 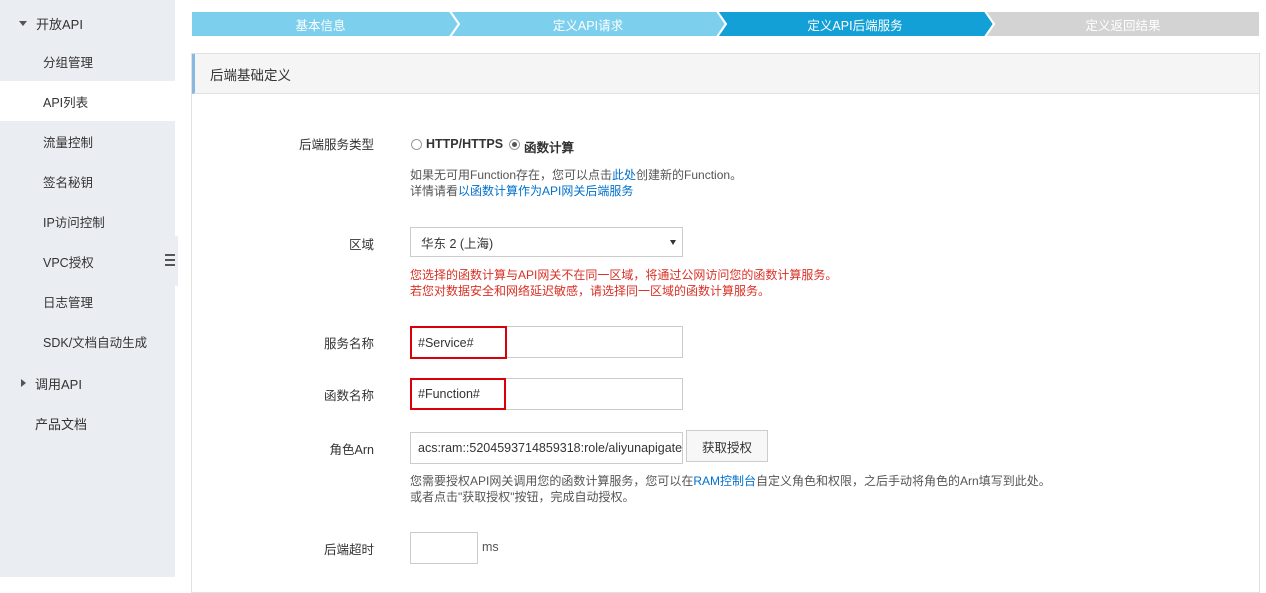 I want to click on radio-http-label: HTTP/HTTPS, so click(x=464, y=144).